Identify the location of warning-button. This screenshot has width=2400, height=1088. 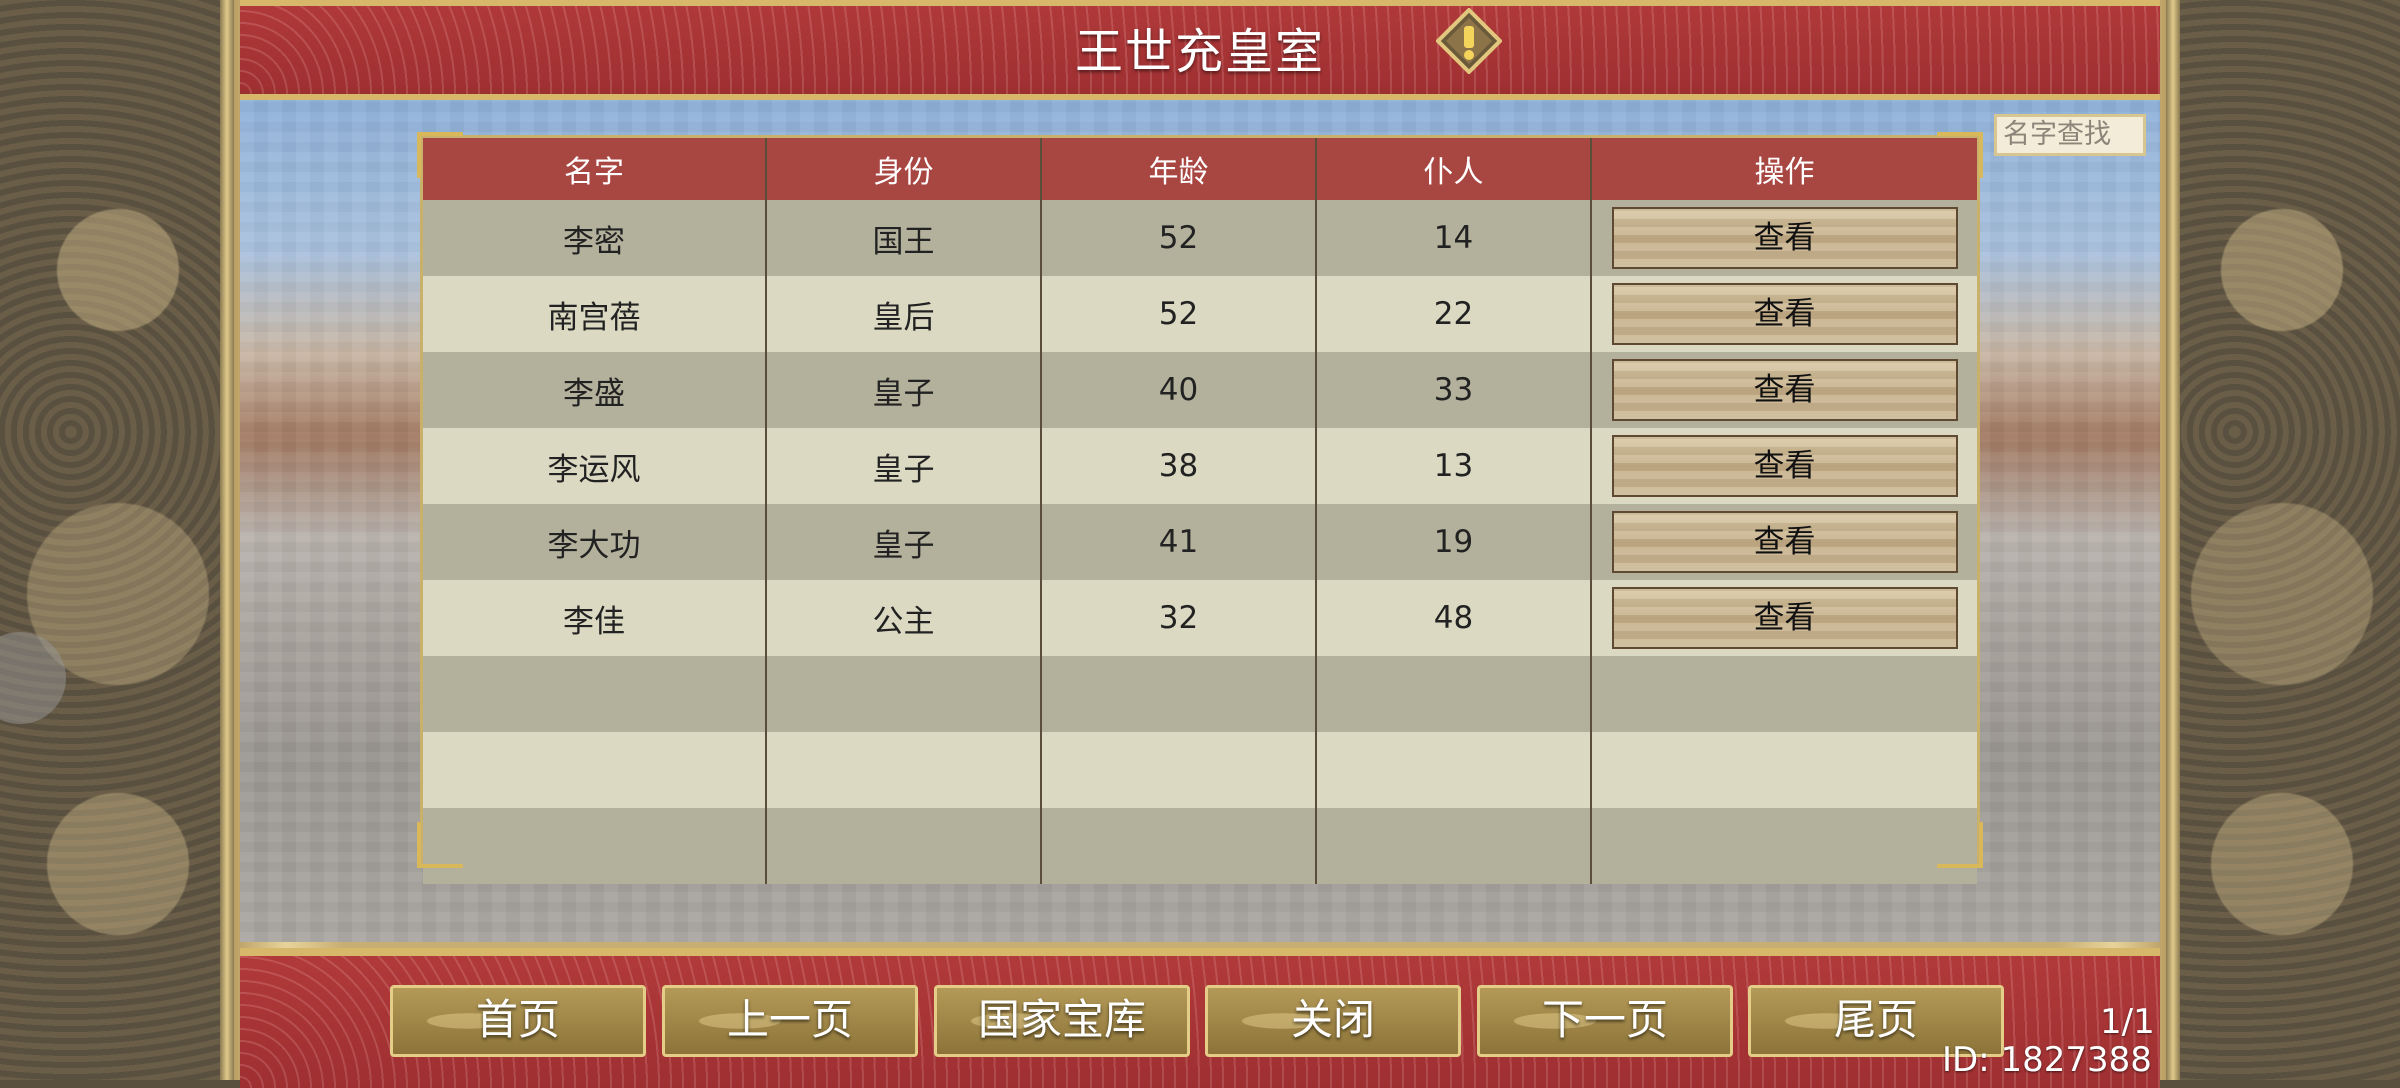
(1469, 41).